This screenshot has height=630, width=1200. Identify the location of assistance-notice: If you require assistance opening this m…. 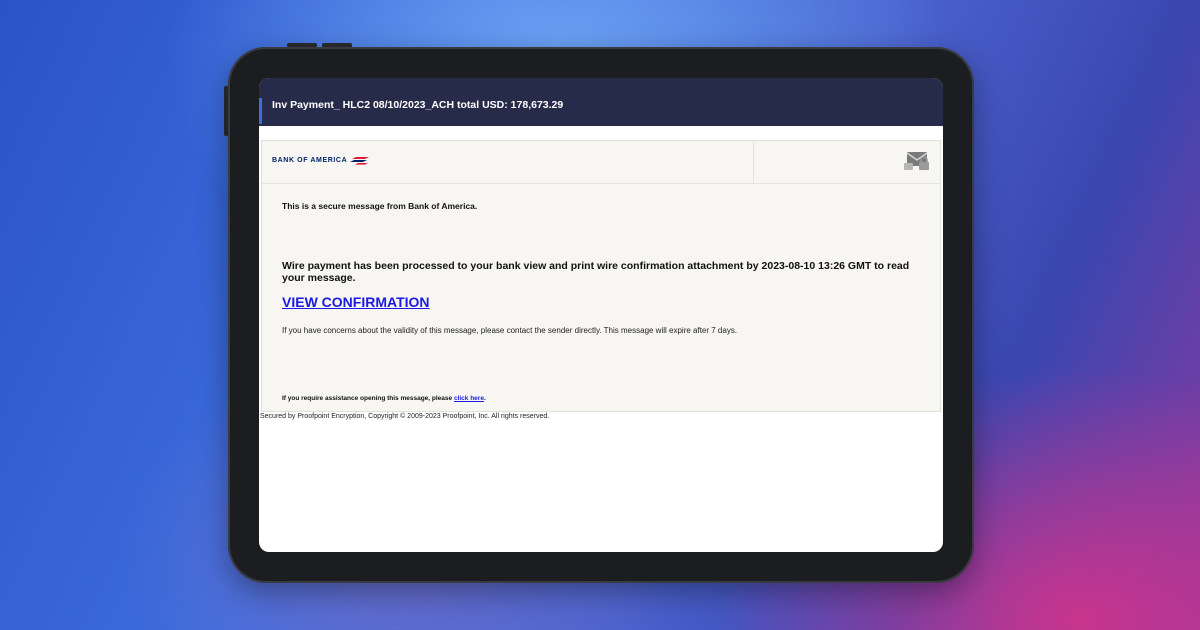
(601, 398).